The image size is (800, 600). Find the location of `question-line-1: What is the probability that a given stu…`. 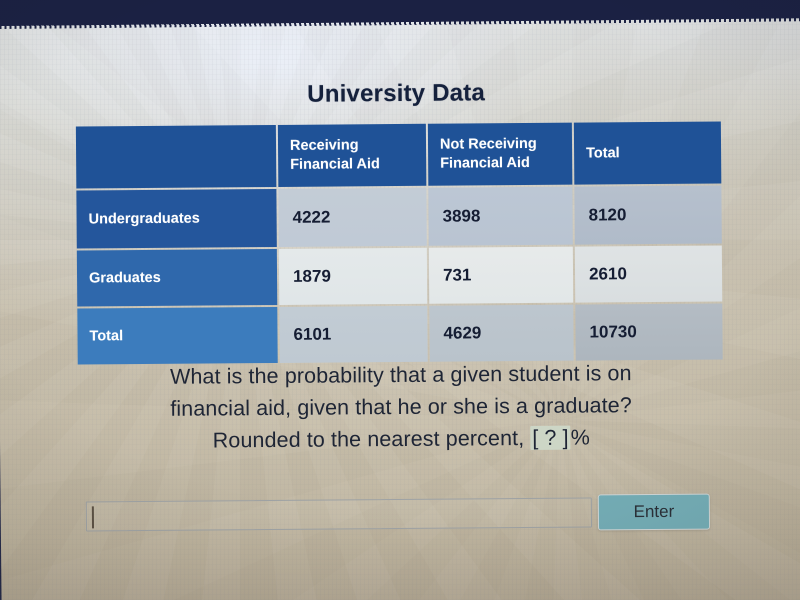

question-line-1: What is the probability that a given stu… is located at coordinates (400, 375).